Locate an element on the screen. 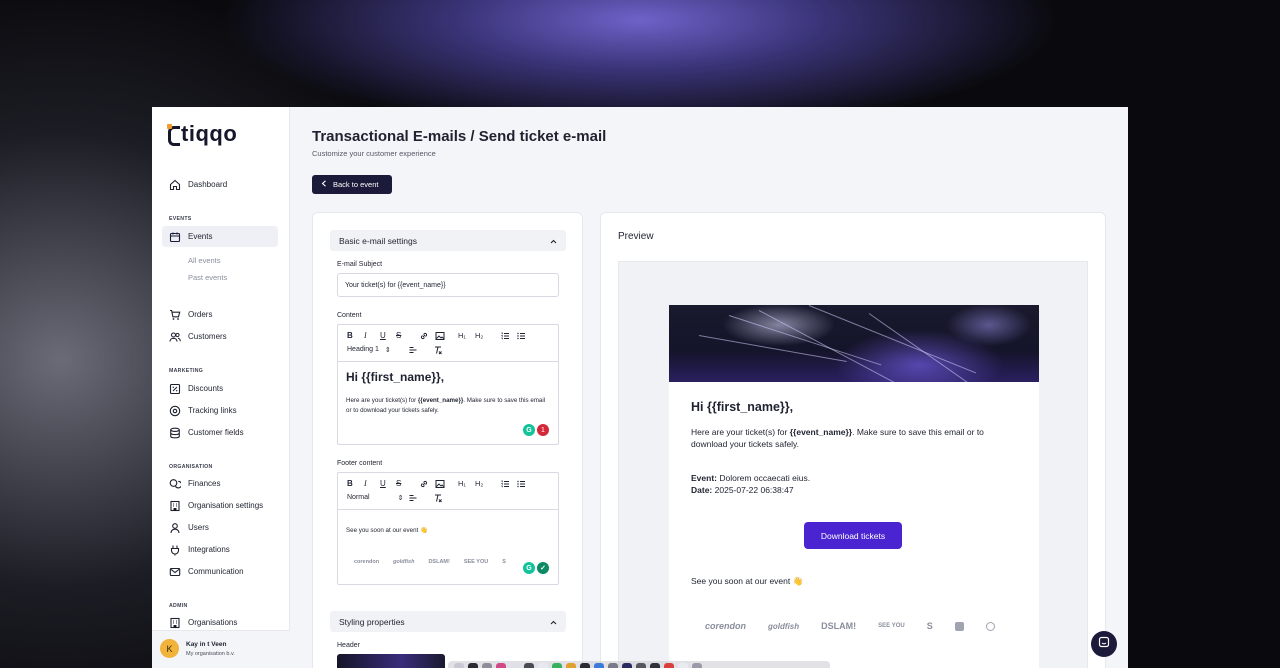  chat-launcher-button is located at coordinates (1104, 644).